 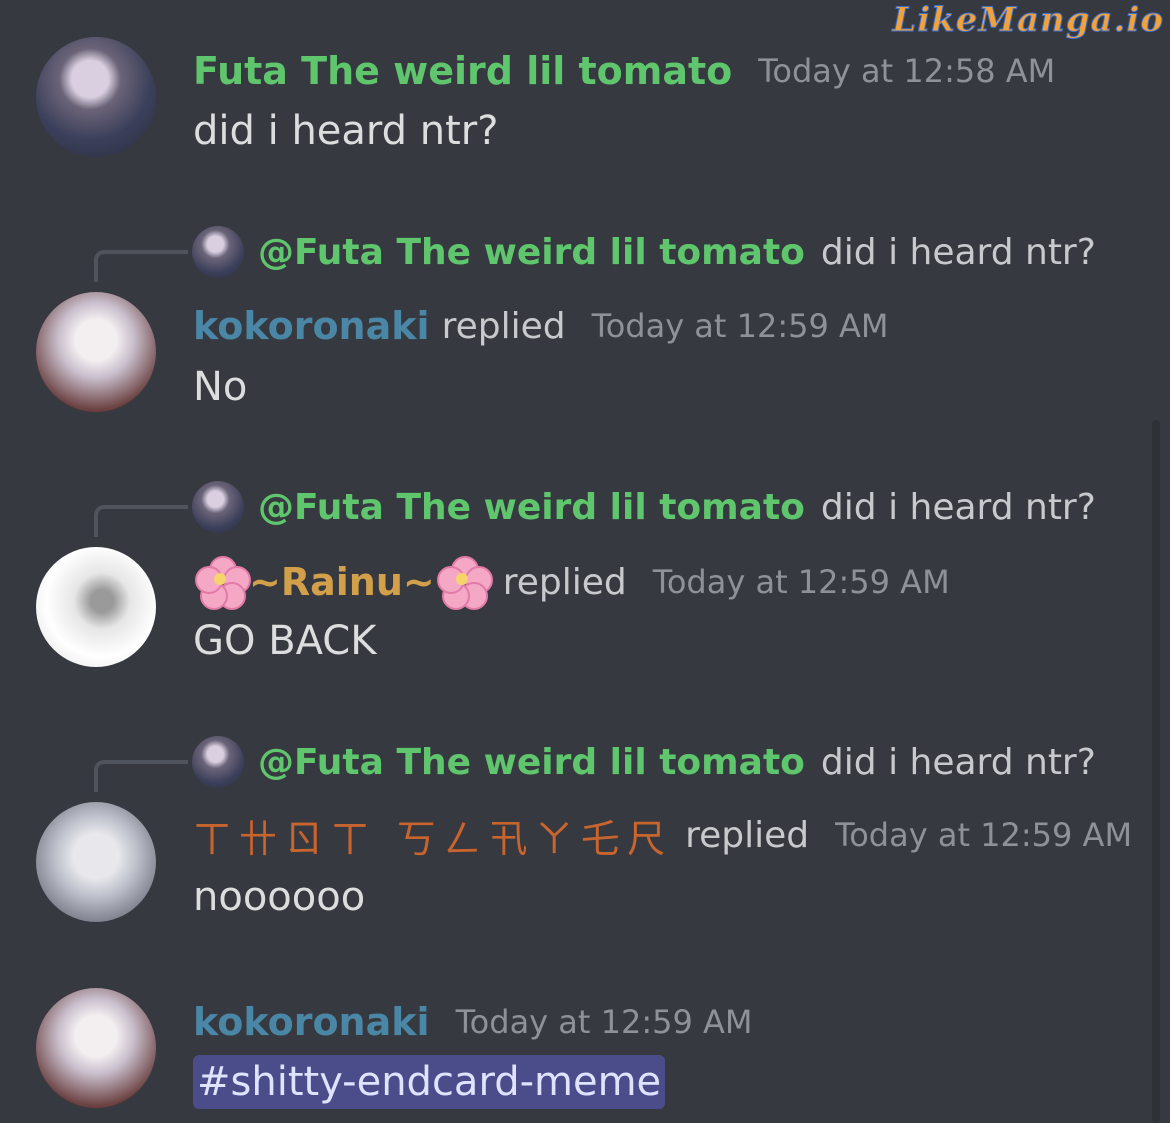 I want to click on message-header: ㄒ卄ㄖㄒ 丂ㄥ卂ㄚ乇尺 replied Today at 12:59 AM, so click(x=663, y=835).